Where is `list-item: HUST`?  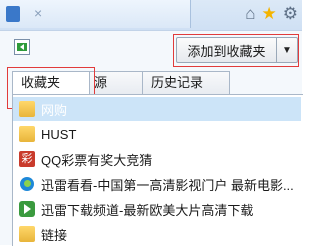 list-item: HUST is located at coordinates (157, 134).